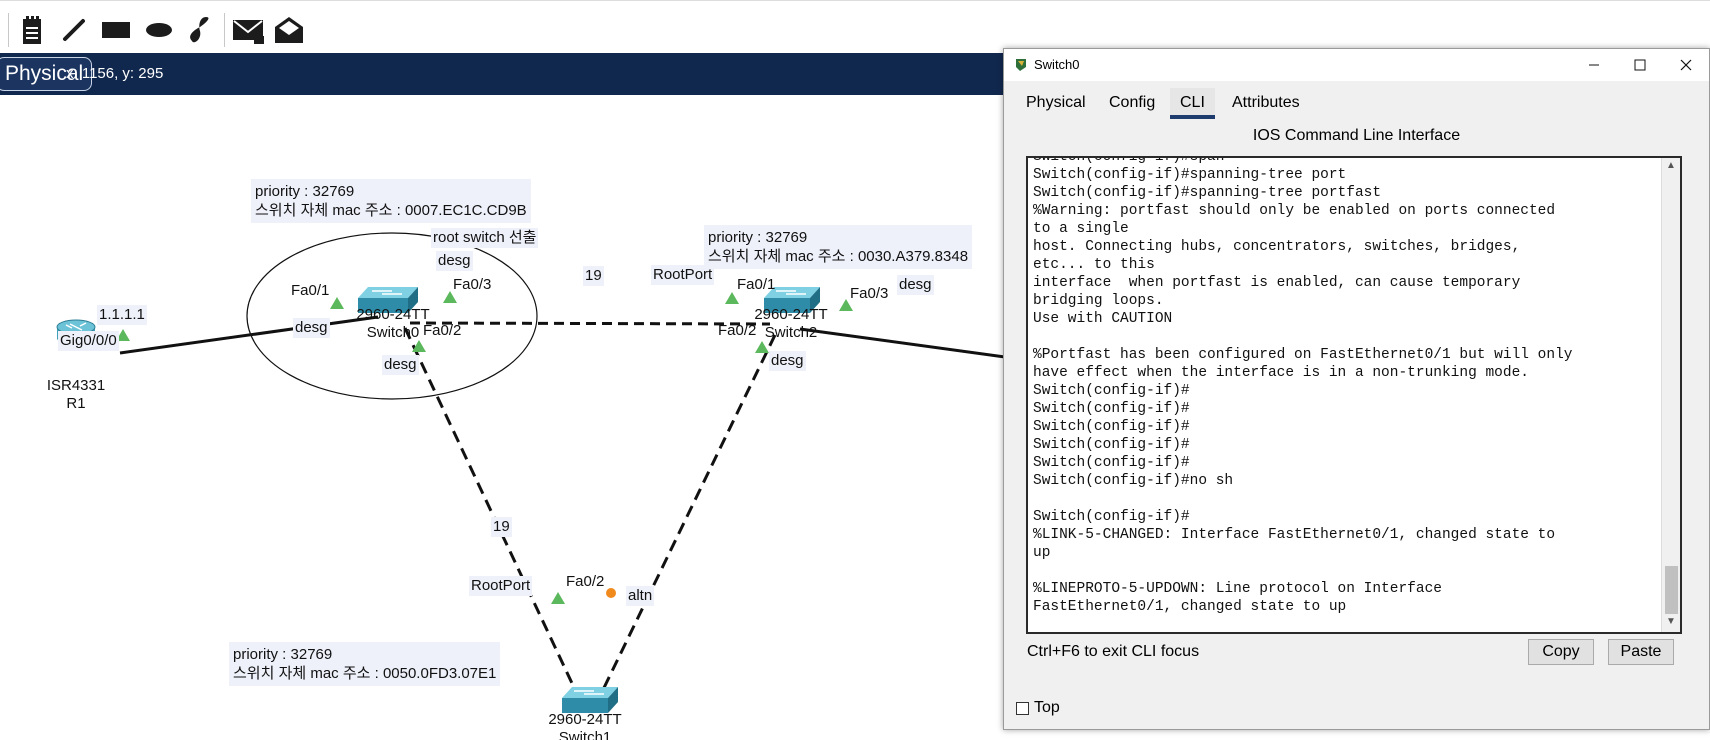  Describe the element at coordinates (687, 515) in the screenshot. I see `link-switch2-switch1` at that location.